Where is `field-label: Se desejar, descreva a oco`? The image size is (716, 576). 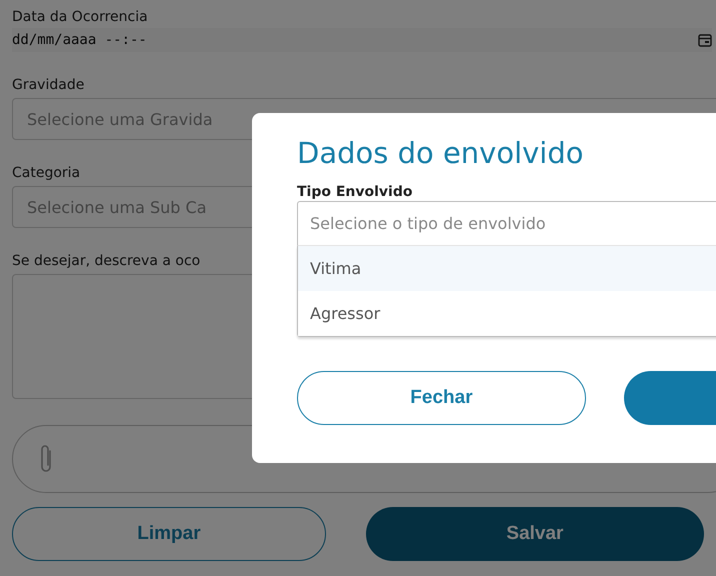
field-label: Se desejar, descreva a oco is located at coordinates (106, 261).